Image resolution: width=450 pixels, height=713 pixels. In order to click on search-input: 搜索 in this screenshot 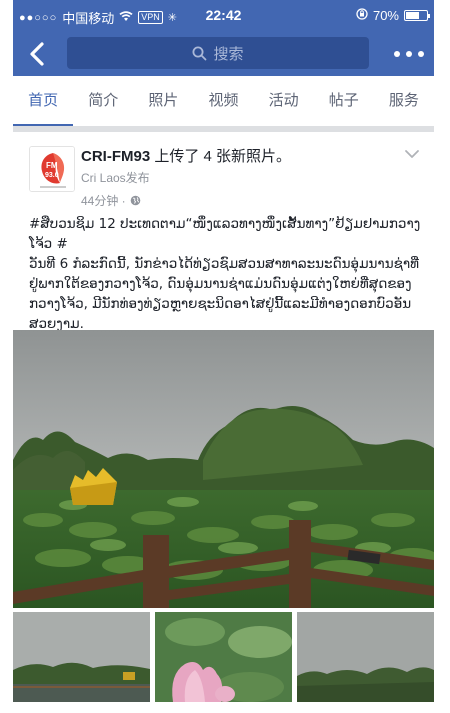, I will do `click(218, 53)`.